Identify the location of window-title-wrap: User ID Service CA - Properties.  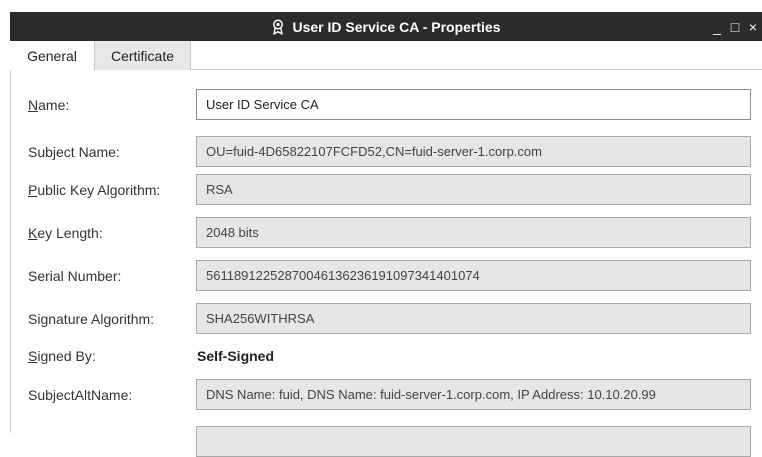
(386, 26).